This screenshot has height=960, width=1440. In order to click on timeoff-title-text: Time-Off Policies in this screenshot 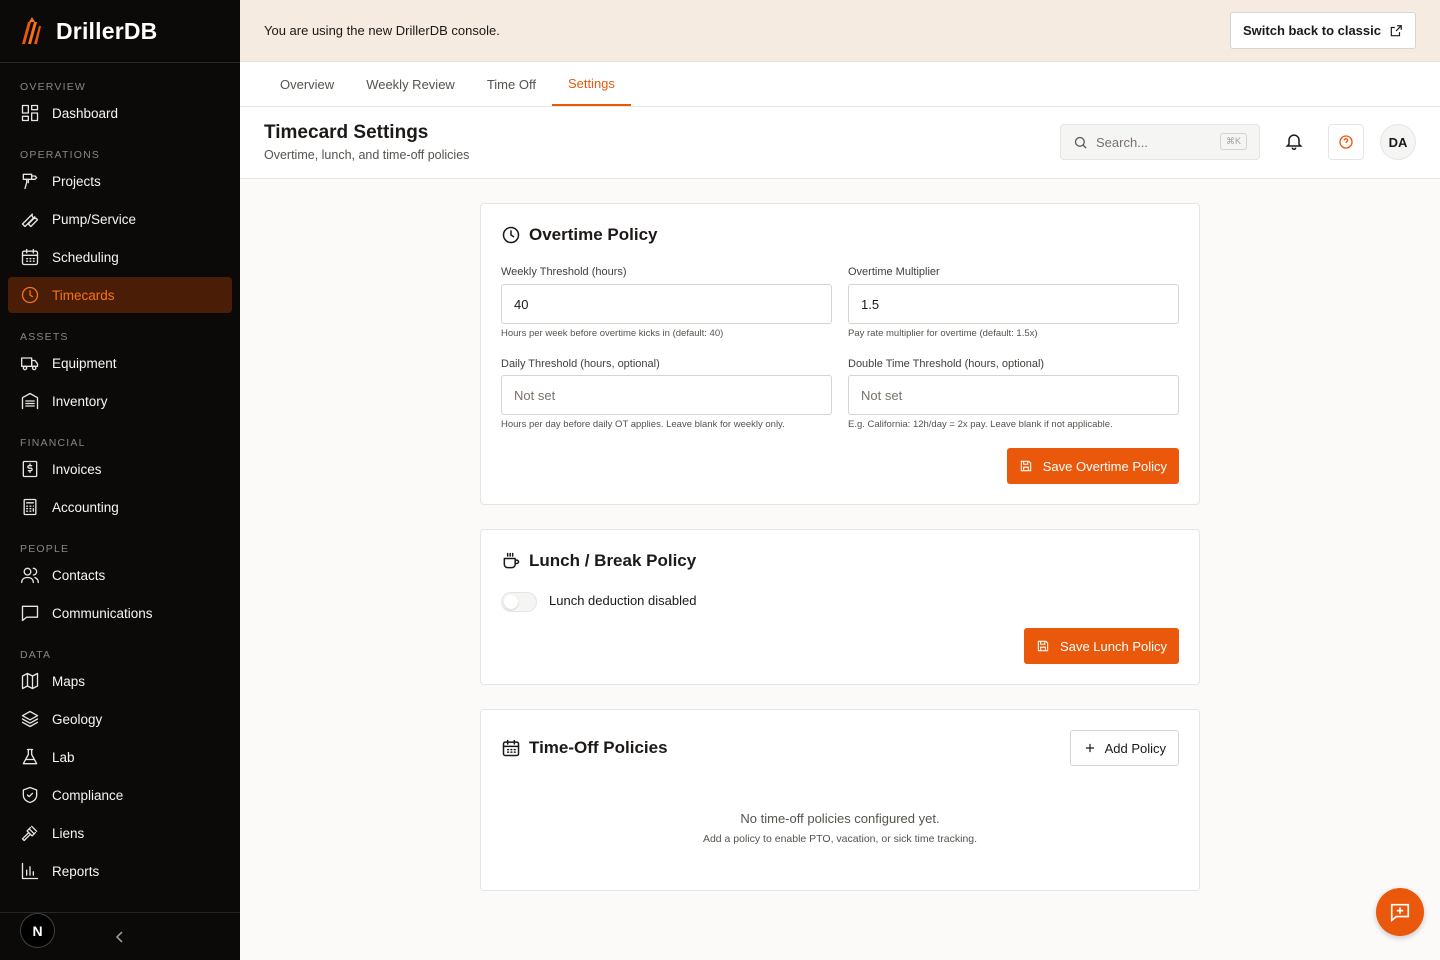, I will do `click(598, 747)`.